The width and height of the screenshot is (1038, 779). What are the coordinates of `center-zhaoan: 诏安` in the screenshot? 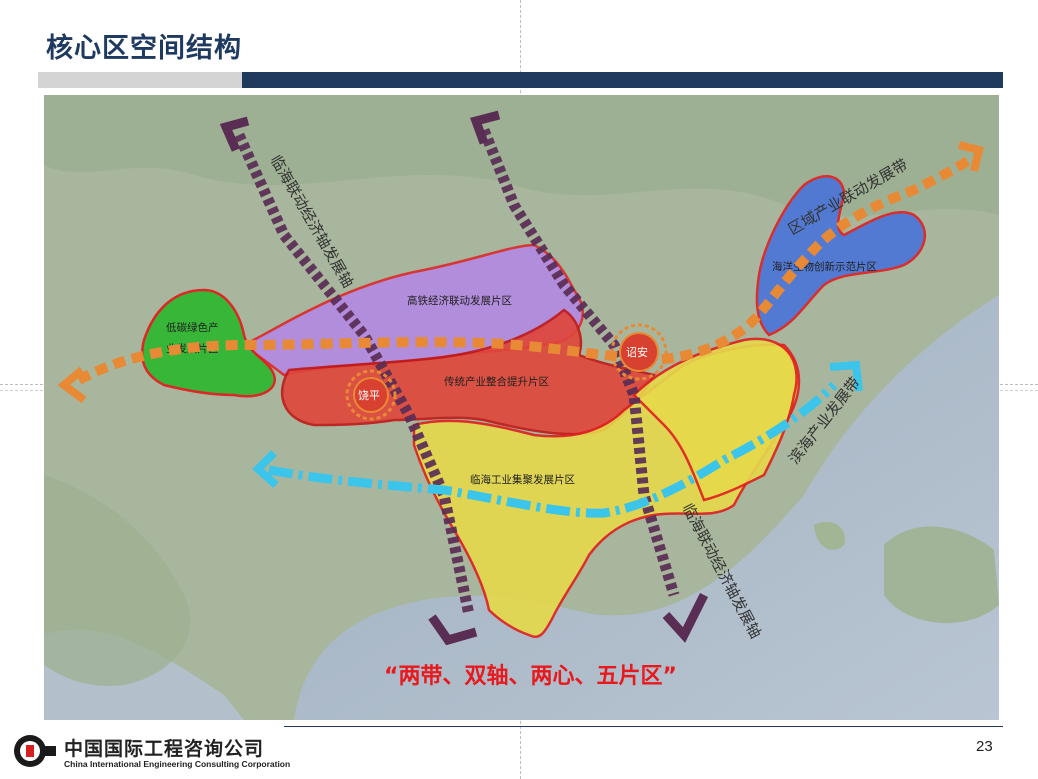 It's located at (639, 352).